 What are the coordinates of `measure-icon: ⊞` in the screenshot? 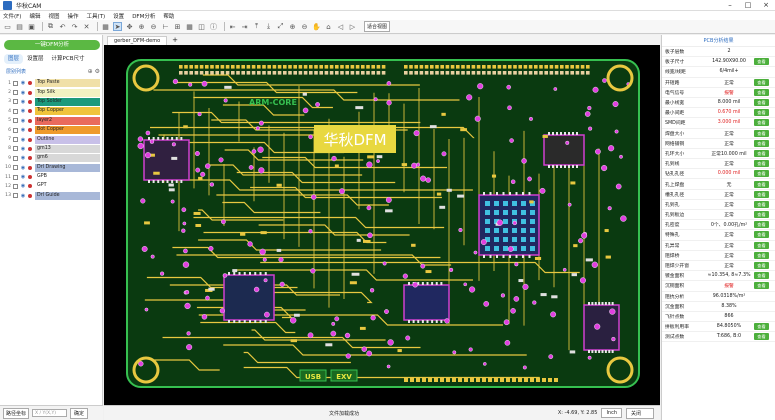 It's located at (177, 26).